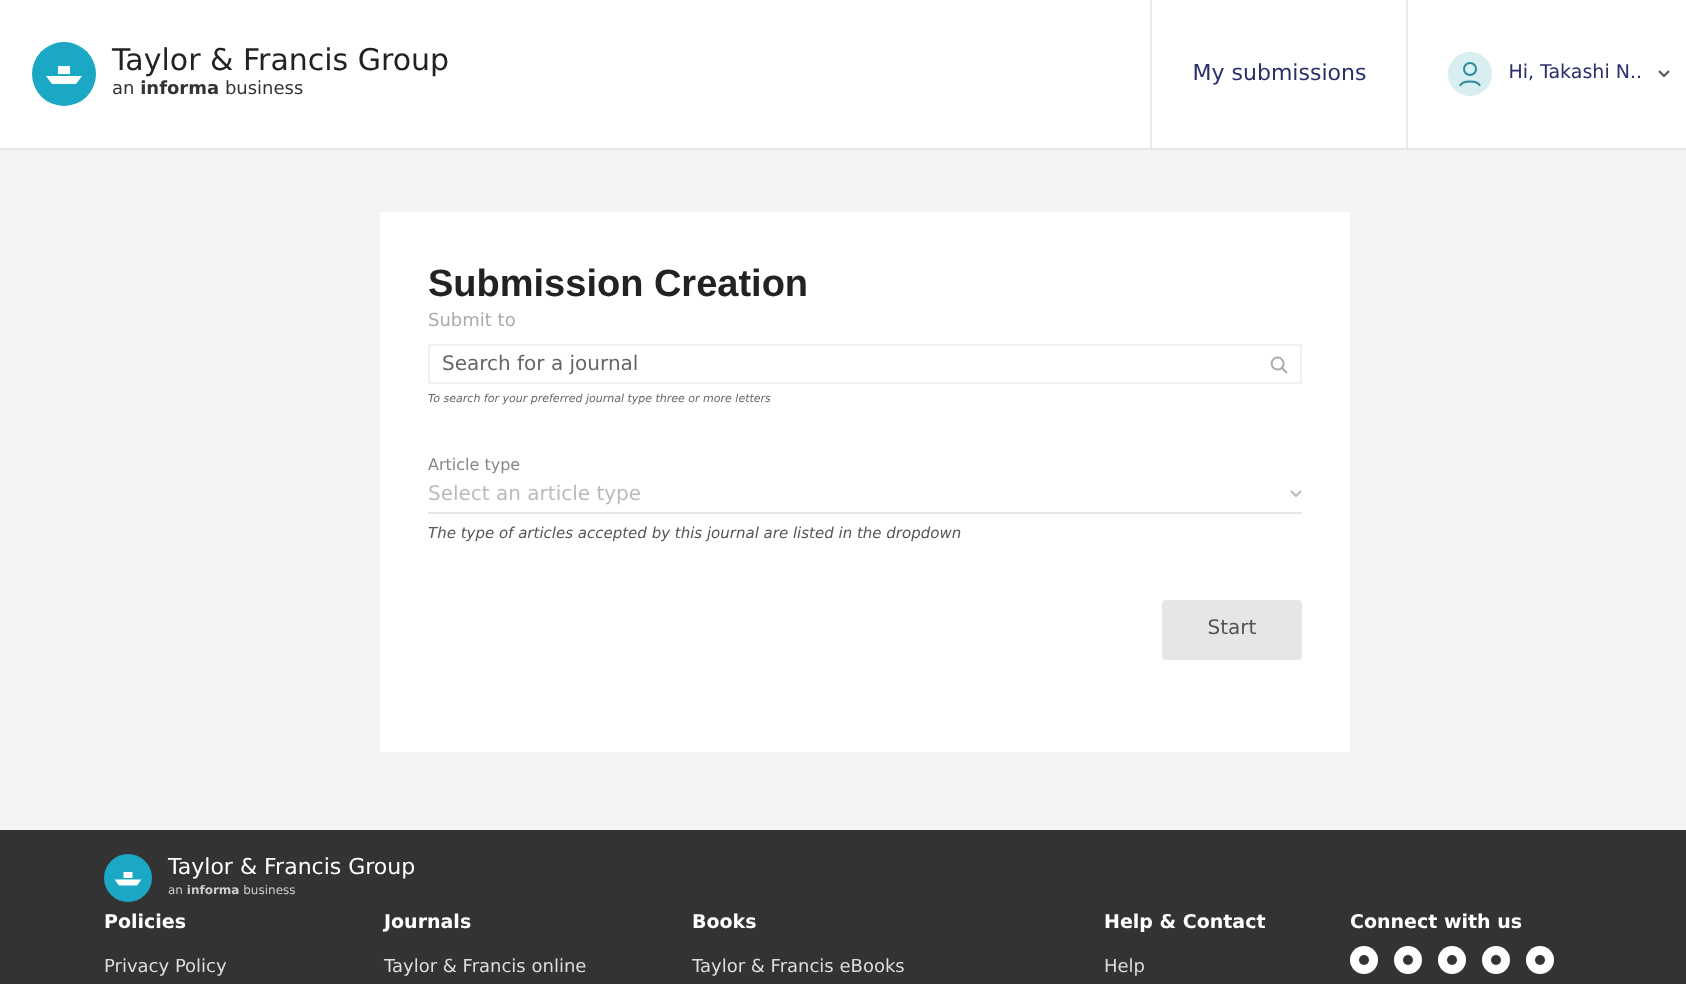 This screenshot has width=1686, height=984. What do you see at coordinates (473, 322) in the screenshot?
I see `field-label: Submit to` at bounding box center [473, 322].